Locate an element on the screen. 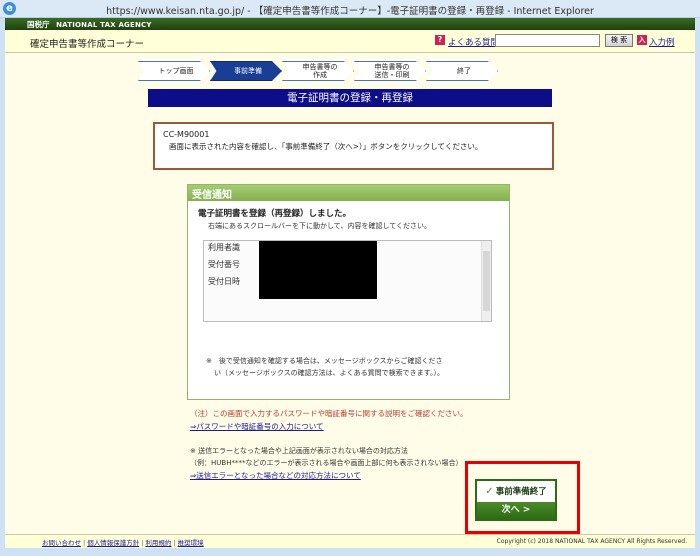  step-send-print: 申告書等の 送信・印刷 is located at coordinates (390, 71).